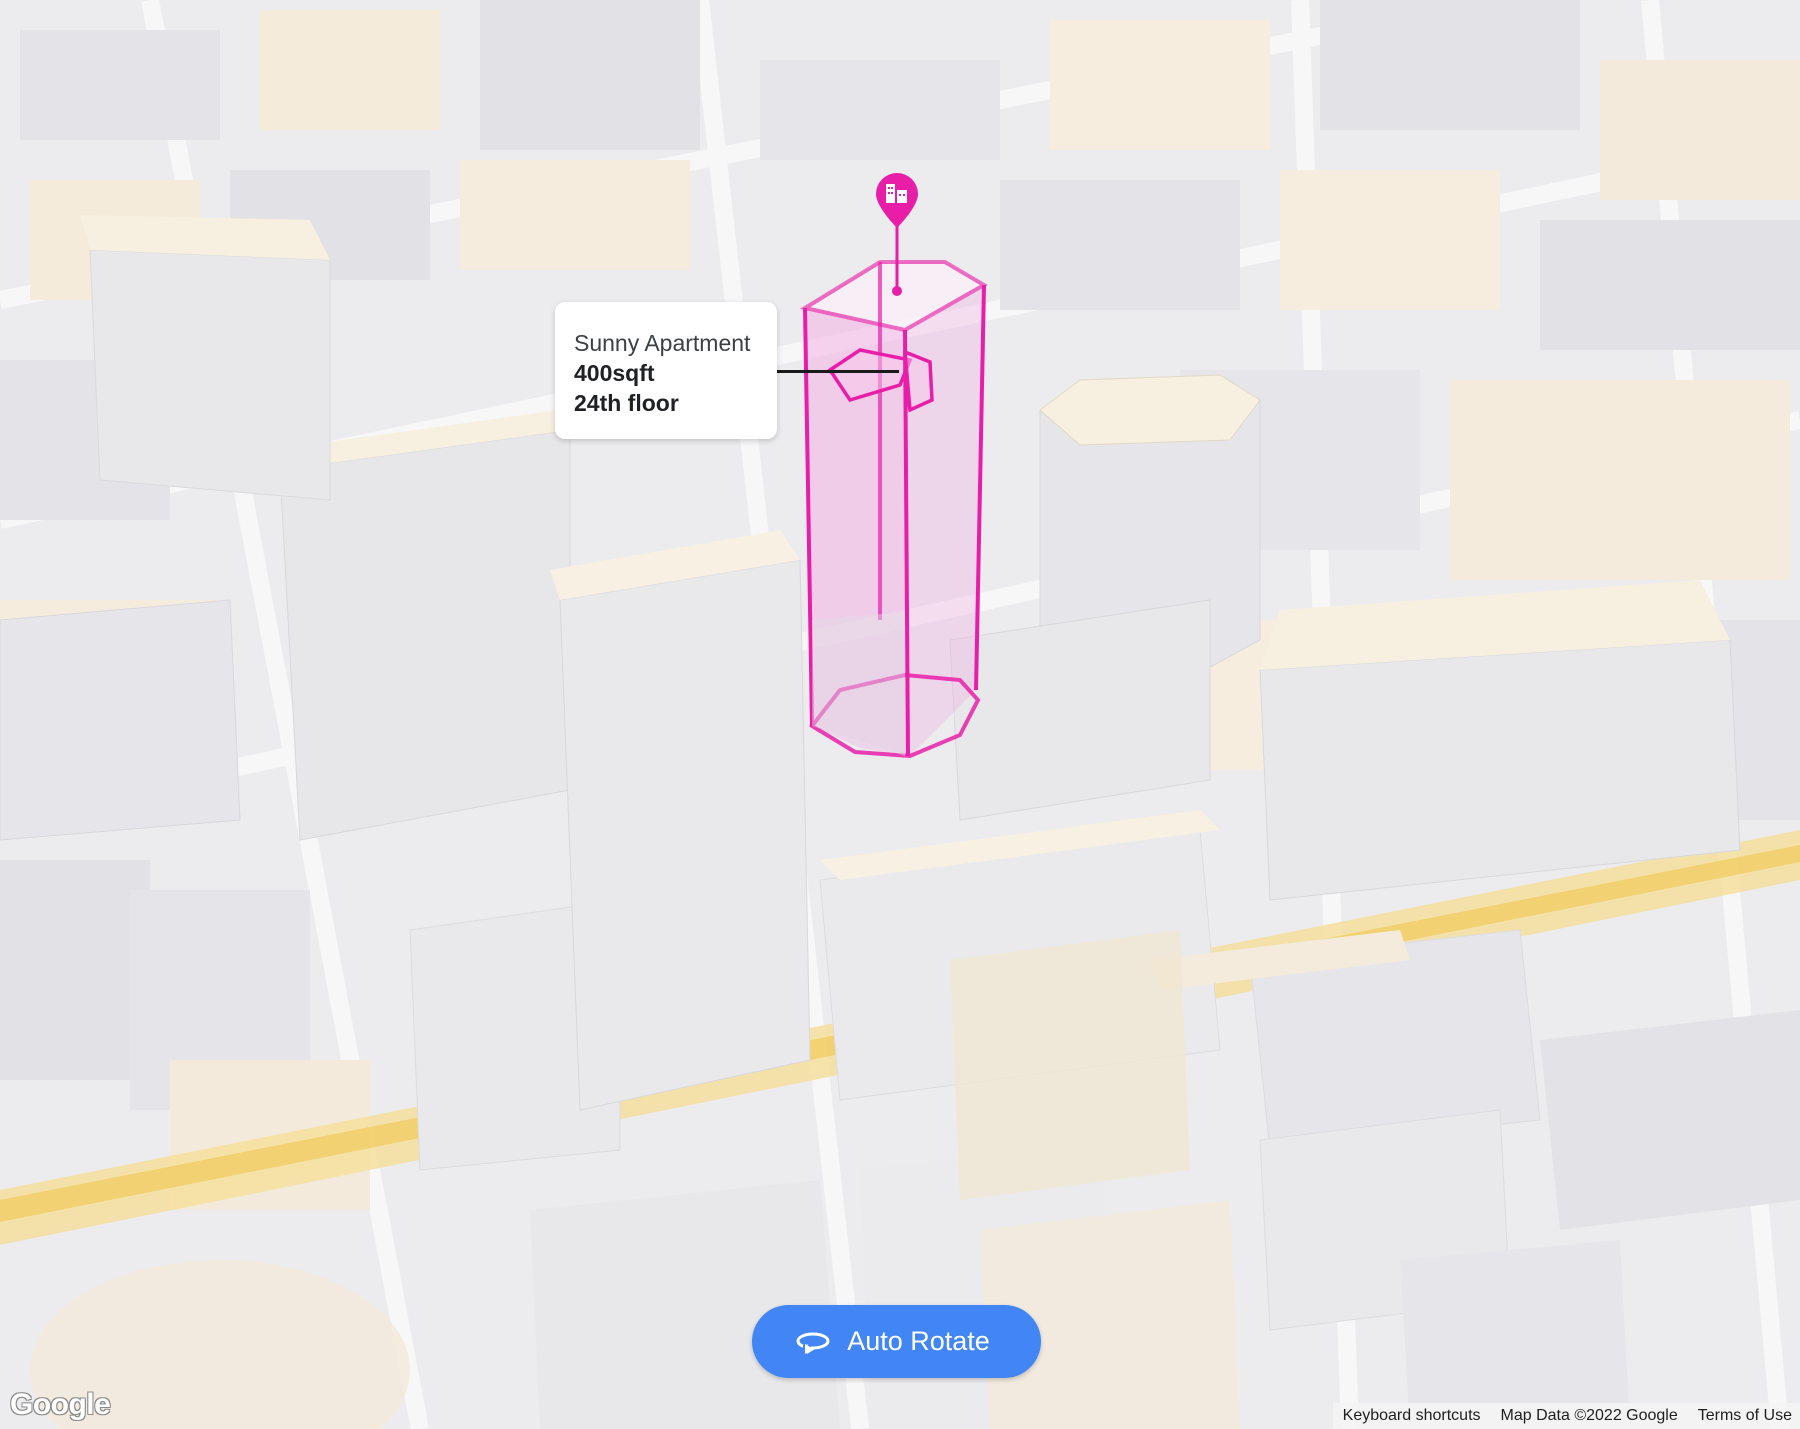 The width and height of the screenshot is (1800, 1429). What do you see at coordinates (918, 1341) in the screenshot?
I see `auto-rotate-label: Auto Rotate` at bounding box center [918, 1341].